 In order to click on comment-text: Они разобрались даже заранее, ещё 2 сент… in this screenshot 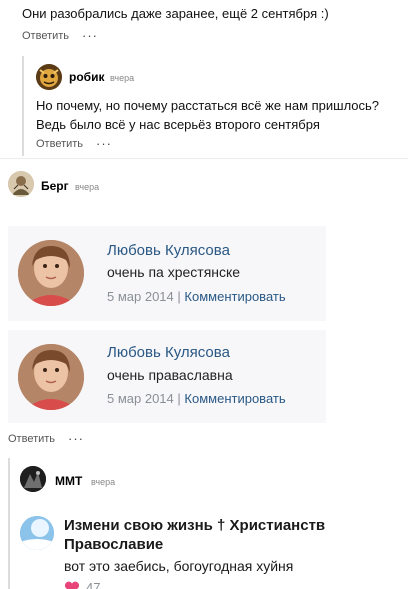, I will do `click(175, 13)`.